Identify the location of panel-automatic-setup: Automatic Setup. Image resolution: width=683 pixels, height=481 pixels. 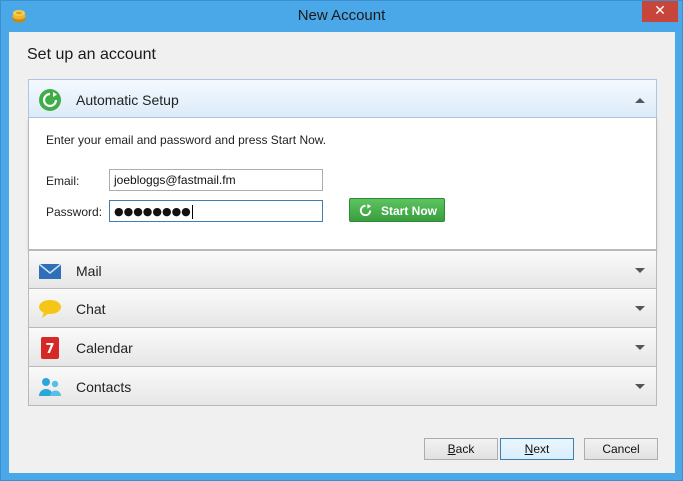
(342, 98).